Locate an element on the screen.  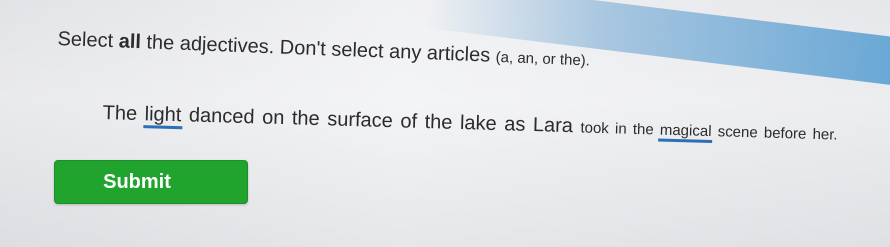
instruction-part1: Select is located at coordinates (88, 40).